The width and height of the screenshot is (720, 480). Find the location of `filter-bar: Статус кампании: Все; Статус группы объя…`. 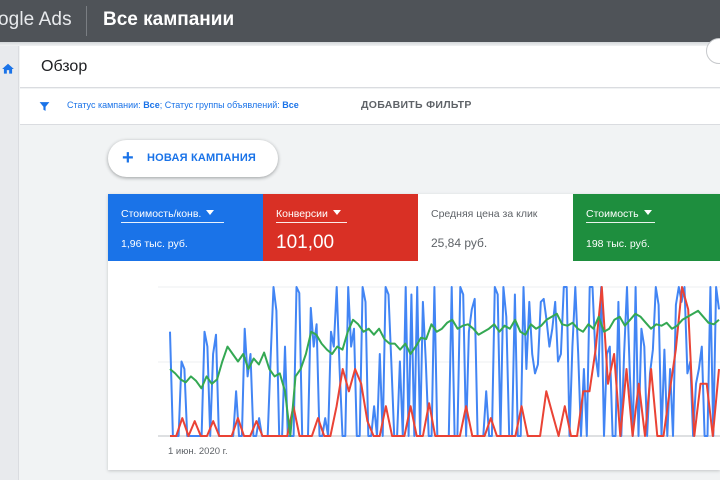

filter-bar: Статус кампании: Все; Статус группы объя… is located at coordinates (370, 107).